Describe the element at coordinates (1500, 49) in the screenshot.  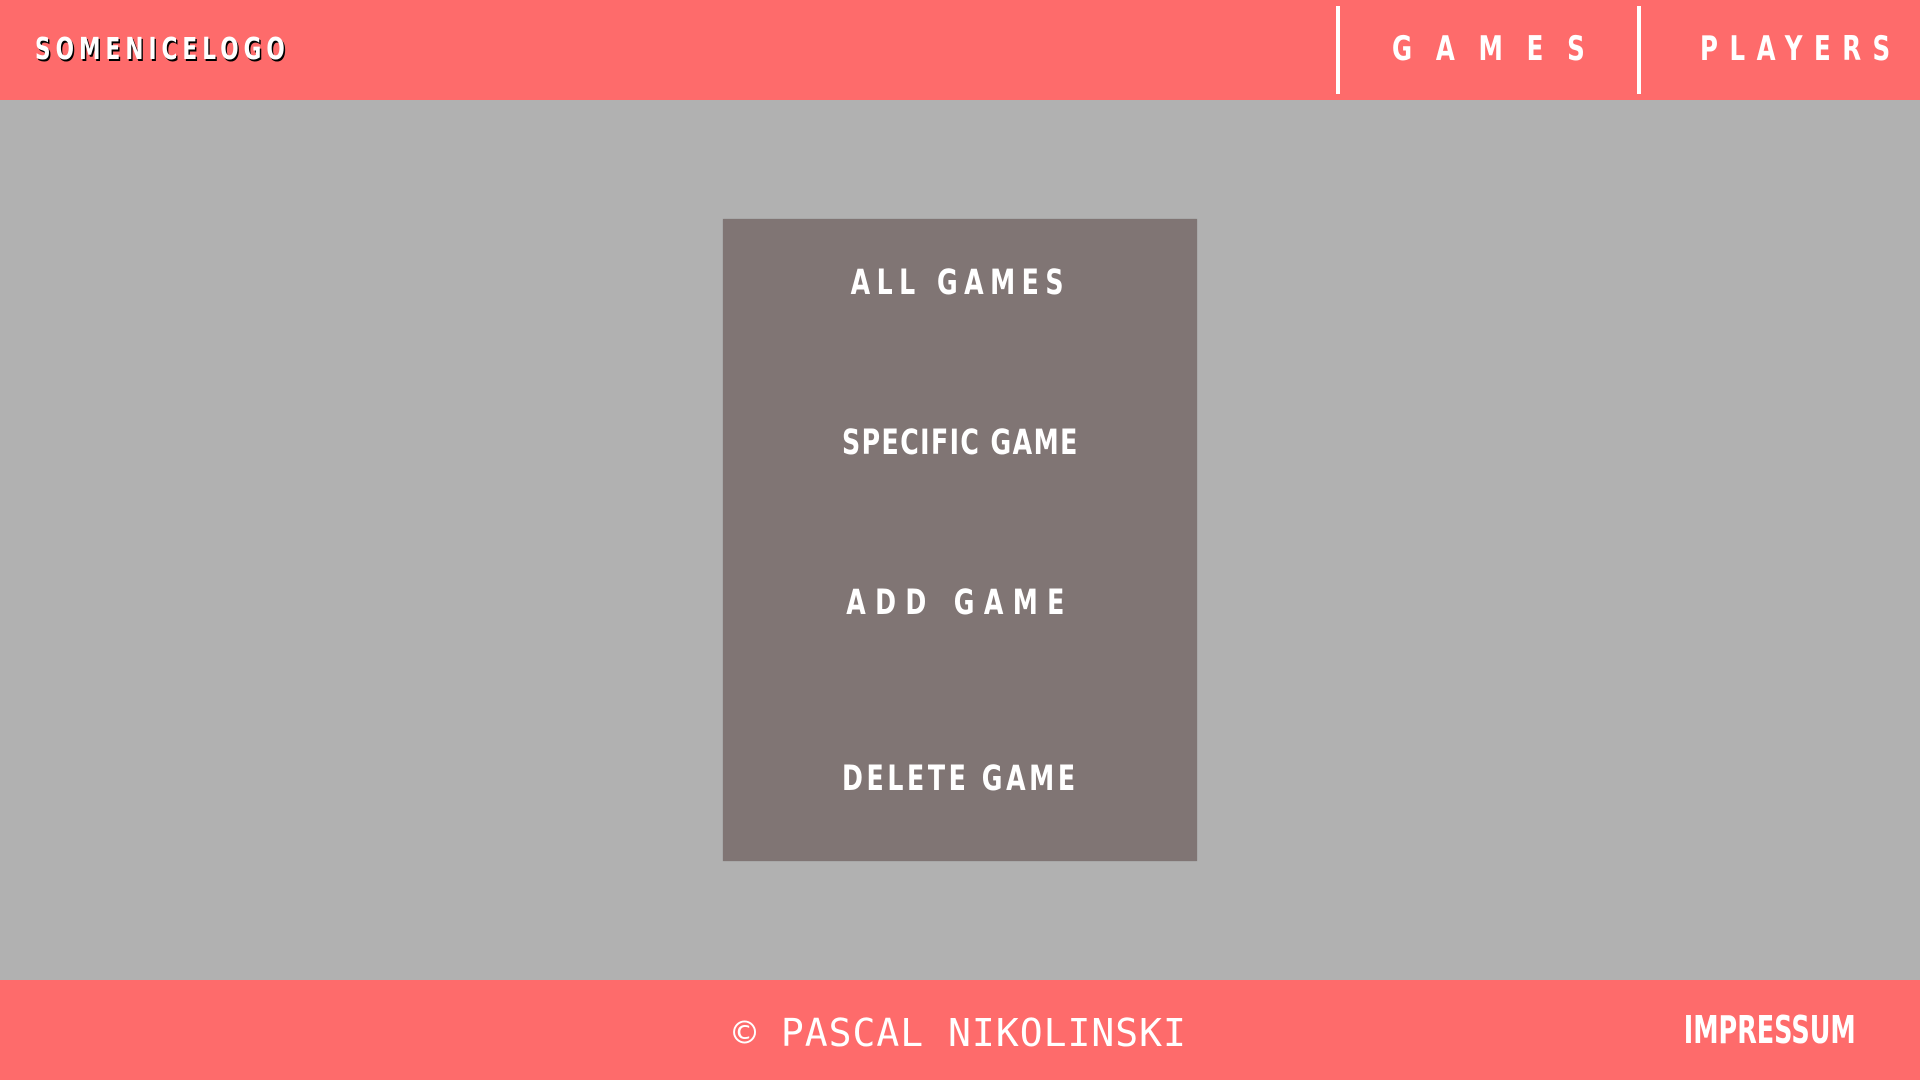
I see `nav-games-link: GAMES` at that location.